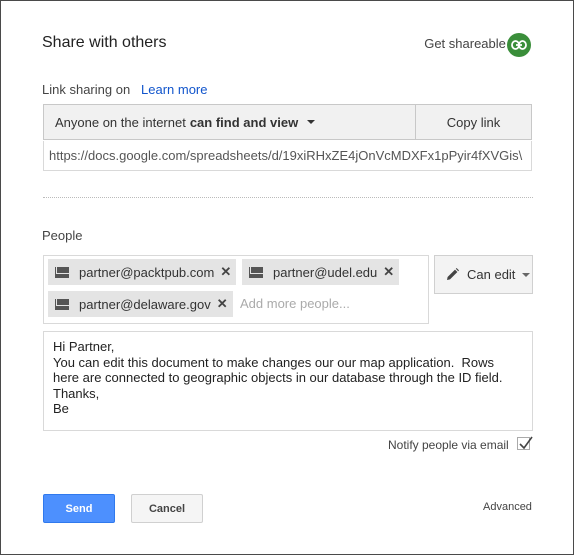 The width and height of the screenshot is (574, 555). Describe the element at coordinates (167, 508) in the screenshot. I see `cancel-button: Cancel` at that location.